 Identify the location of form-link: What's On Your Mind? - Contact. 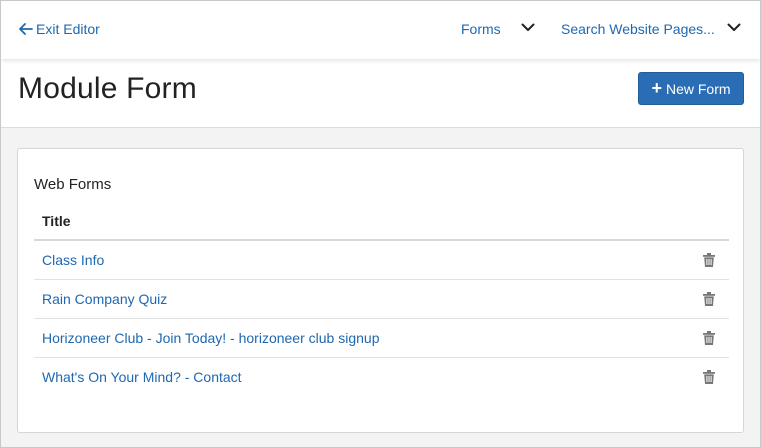
(142, 377).